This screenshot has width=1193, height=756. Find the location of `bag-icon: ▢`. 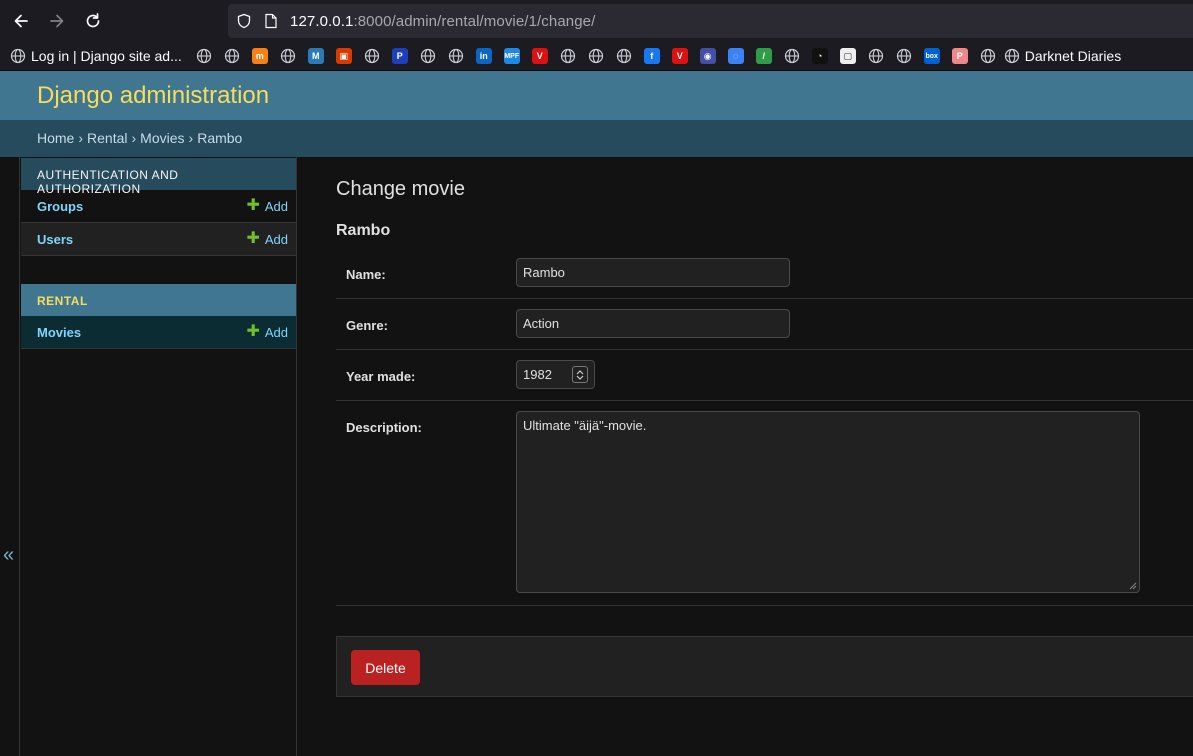

bag-icon: ▢ is located at coordinates (847, 56).